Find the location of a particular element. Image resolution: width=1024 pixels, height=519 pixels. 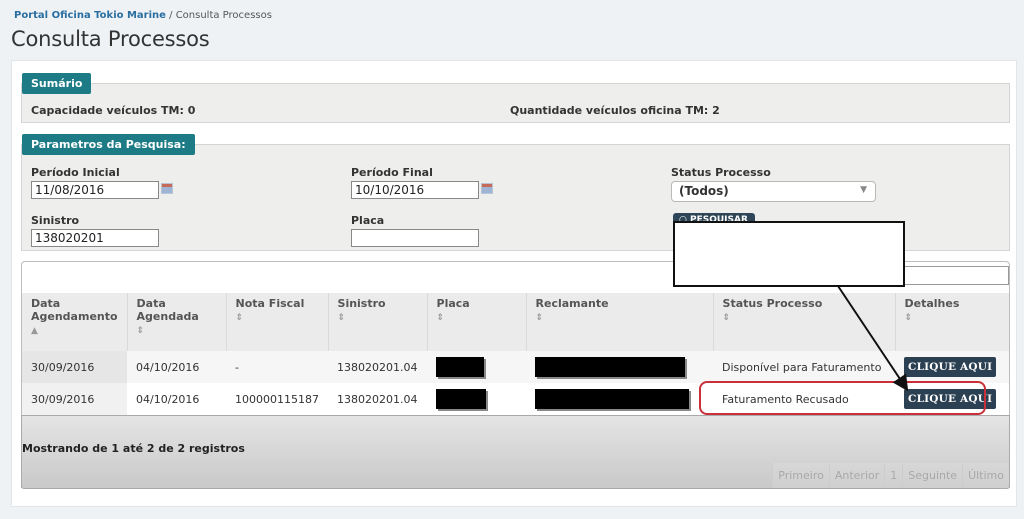

annotation-highlight is located at coordinates (842, 398).